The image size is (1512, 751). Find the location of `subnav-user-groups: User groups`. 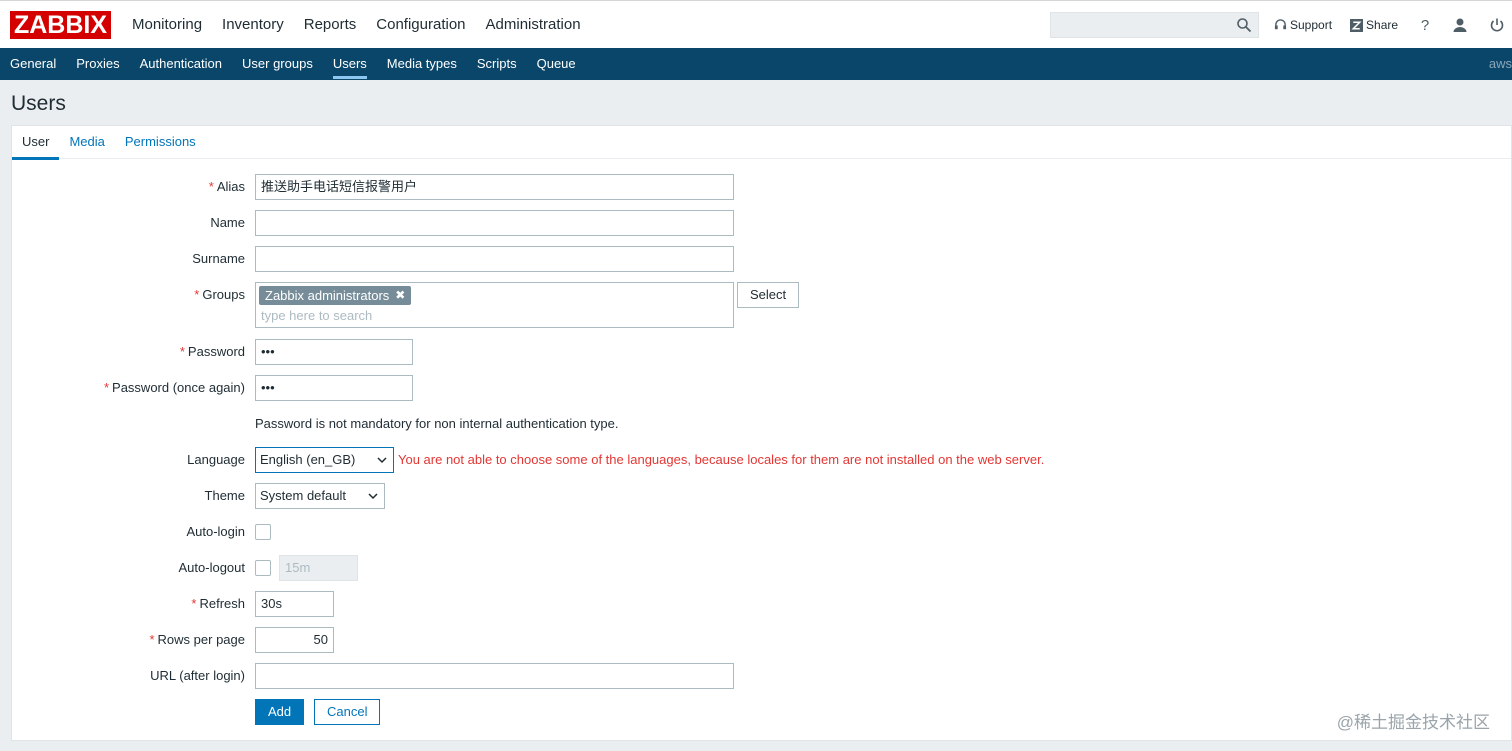

subnav-user-groups: User groups is located at coordinates (277, 64).